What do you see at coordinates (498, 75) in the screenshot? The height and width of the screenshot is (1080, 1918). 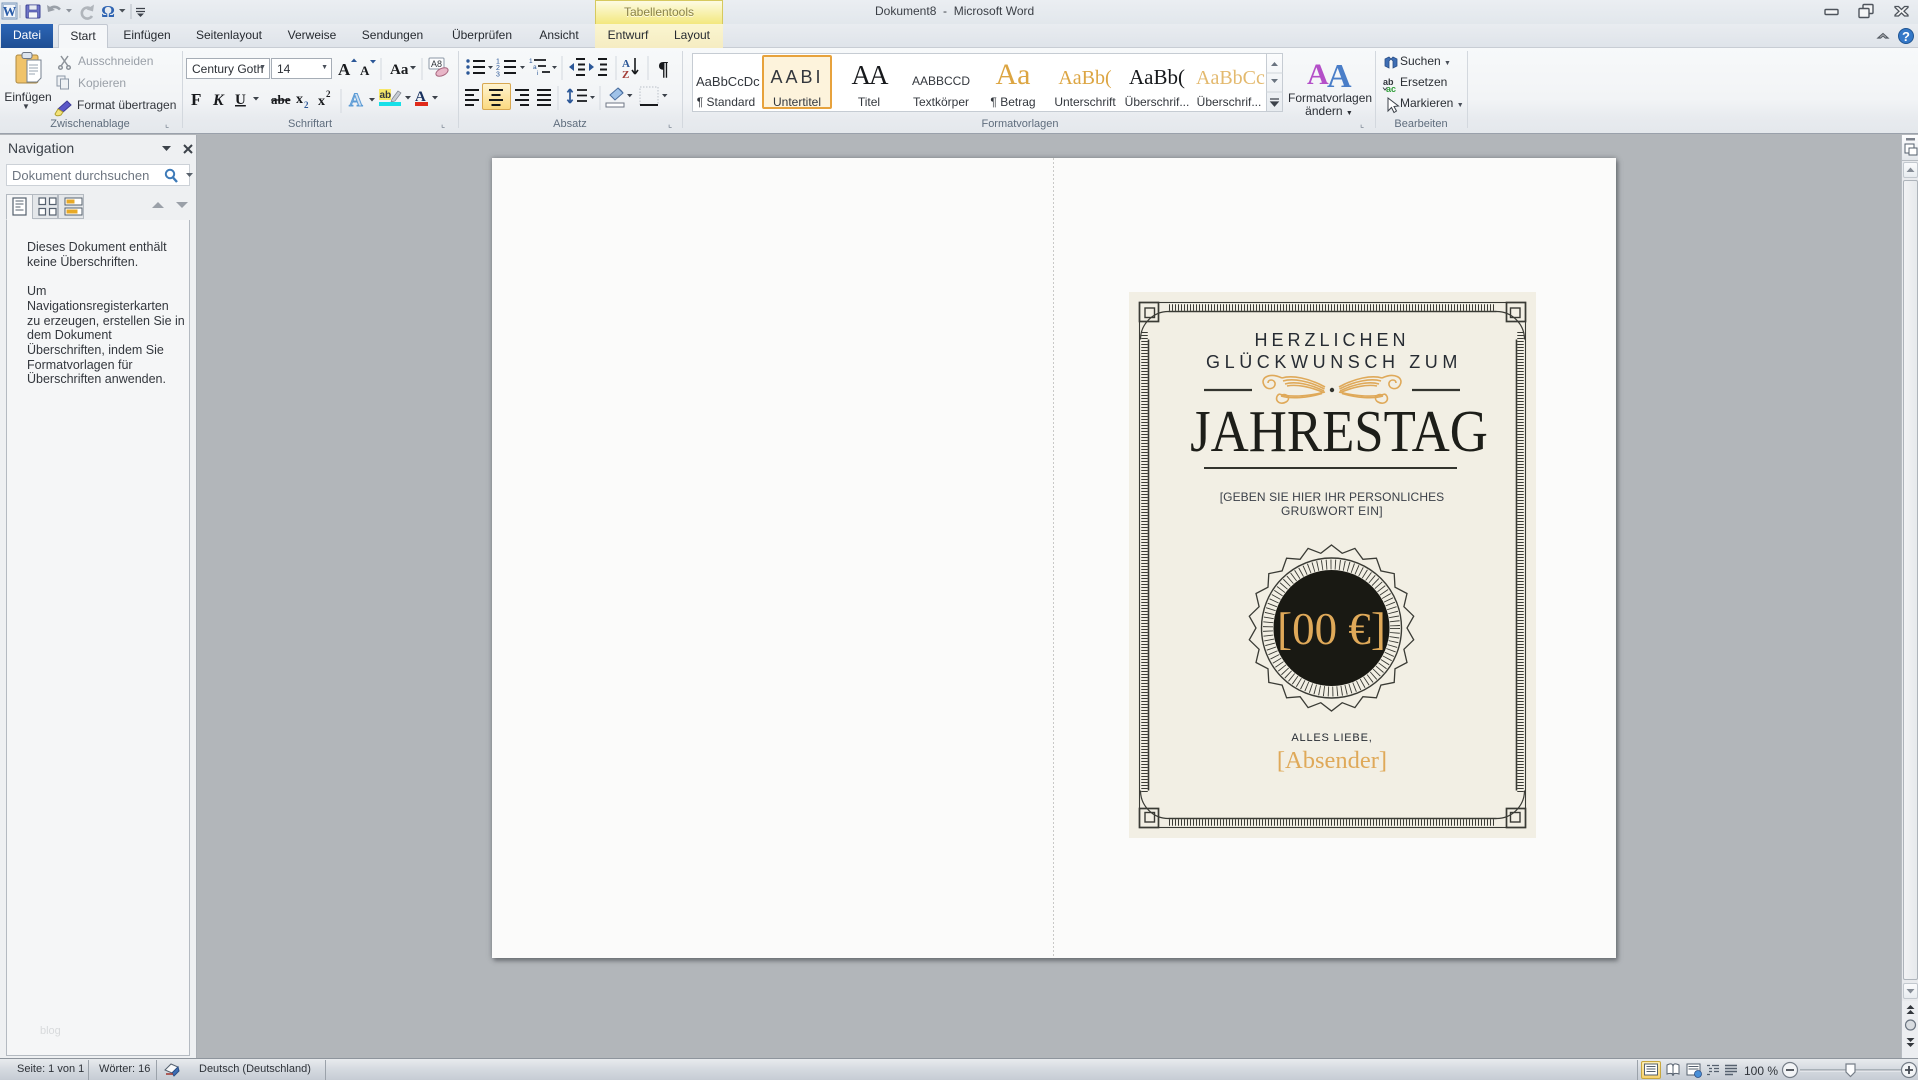 I see `svg-text: 3` at bounding box center [498, 75].